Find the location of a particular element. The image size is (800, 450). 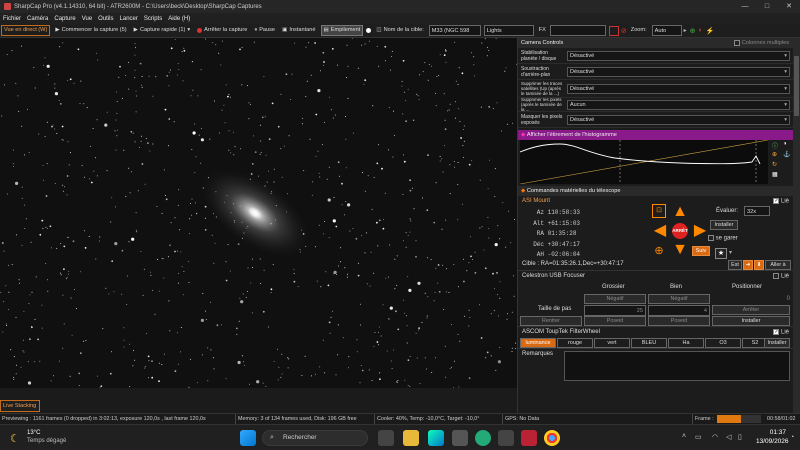

panel-scrollbar is located at coordinates (796, 225).